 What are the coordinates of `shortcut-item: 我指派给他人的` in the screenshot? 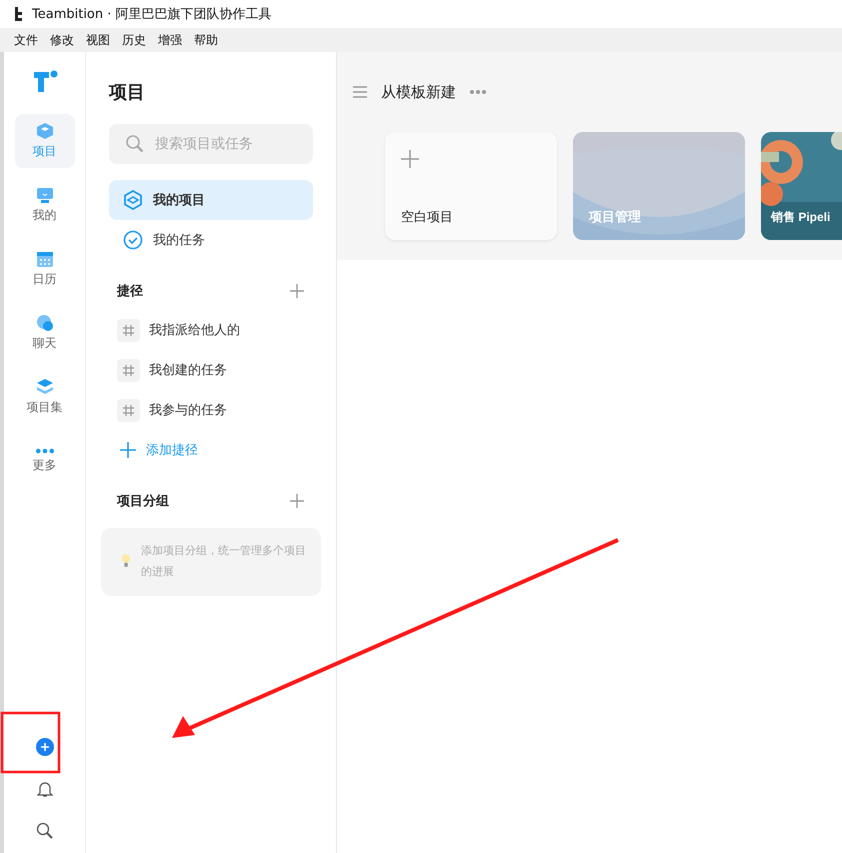 It's located at (194, 330).